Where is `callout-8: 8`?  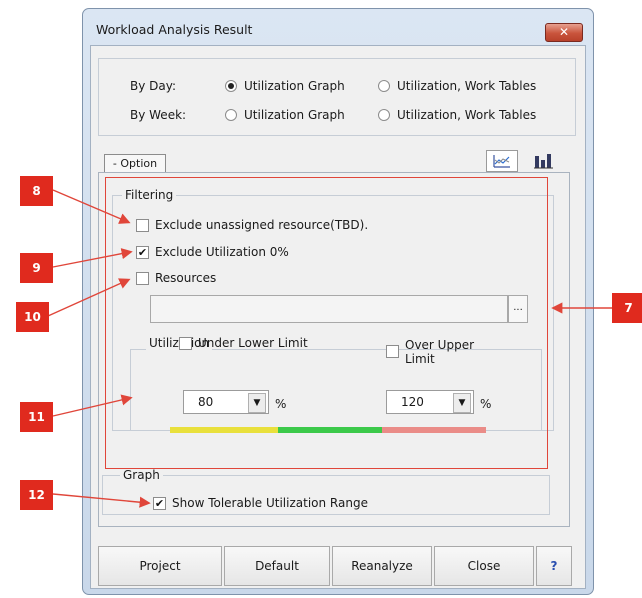
callout-8: 8 is located at coordinates (36, 191).